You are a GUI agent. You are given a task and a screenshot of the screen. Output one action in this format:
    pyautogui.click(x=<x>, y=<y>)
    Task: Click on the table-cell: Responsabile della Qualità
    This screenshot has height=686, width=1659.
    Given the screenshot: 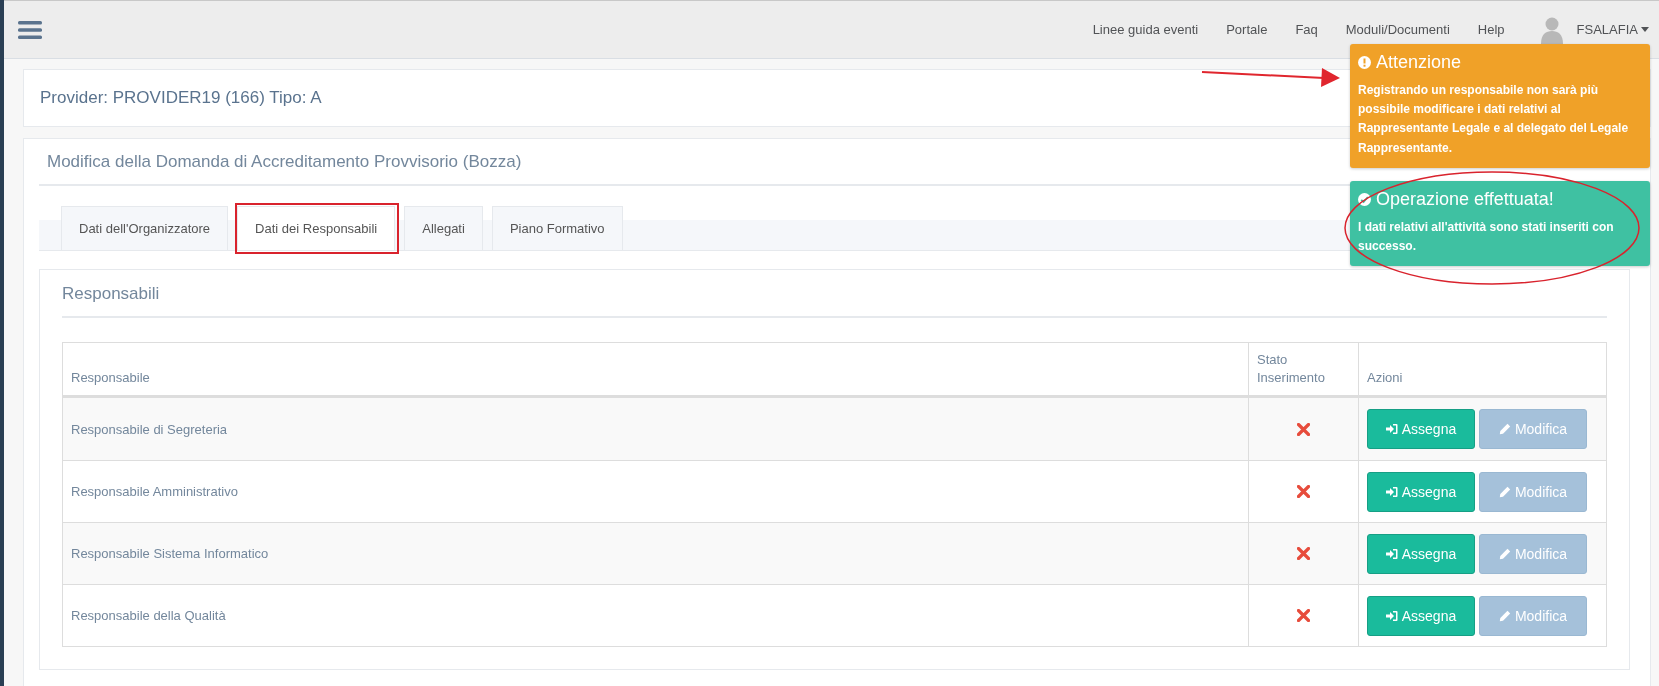 What is the action you would take?
    pyautogui.click(x=655, y=615)
    